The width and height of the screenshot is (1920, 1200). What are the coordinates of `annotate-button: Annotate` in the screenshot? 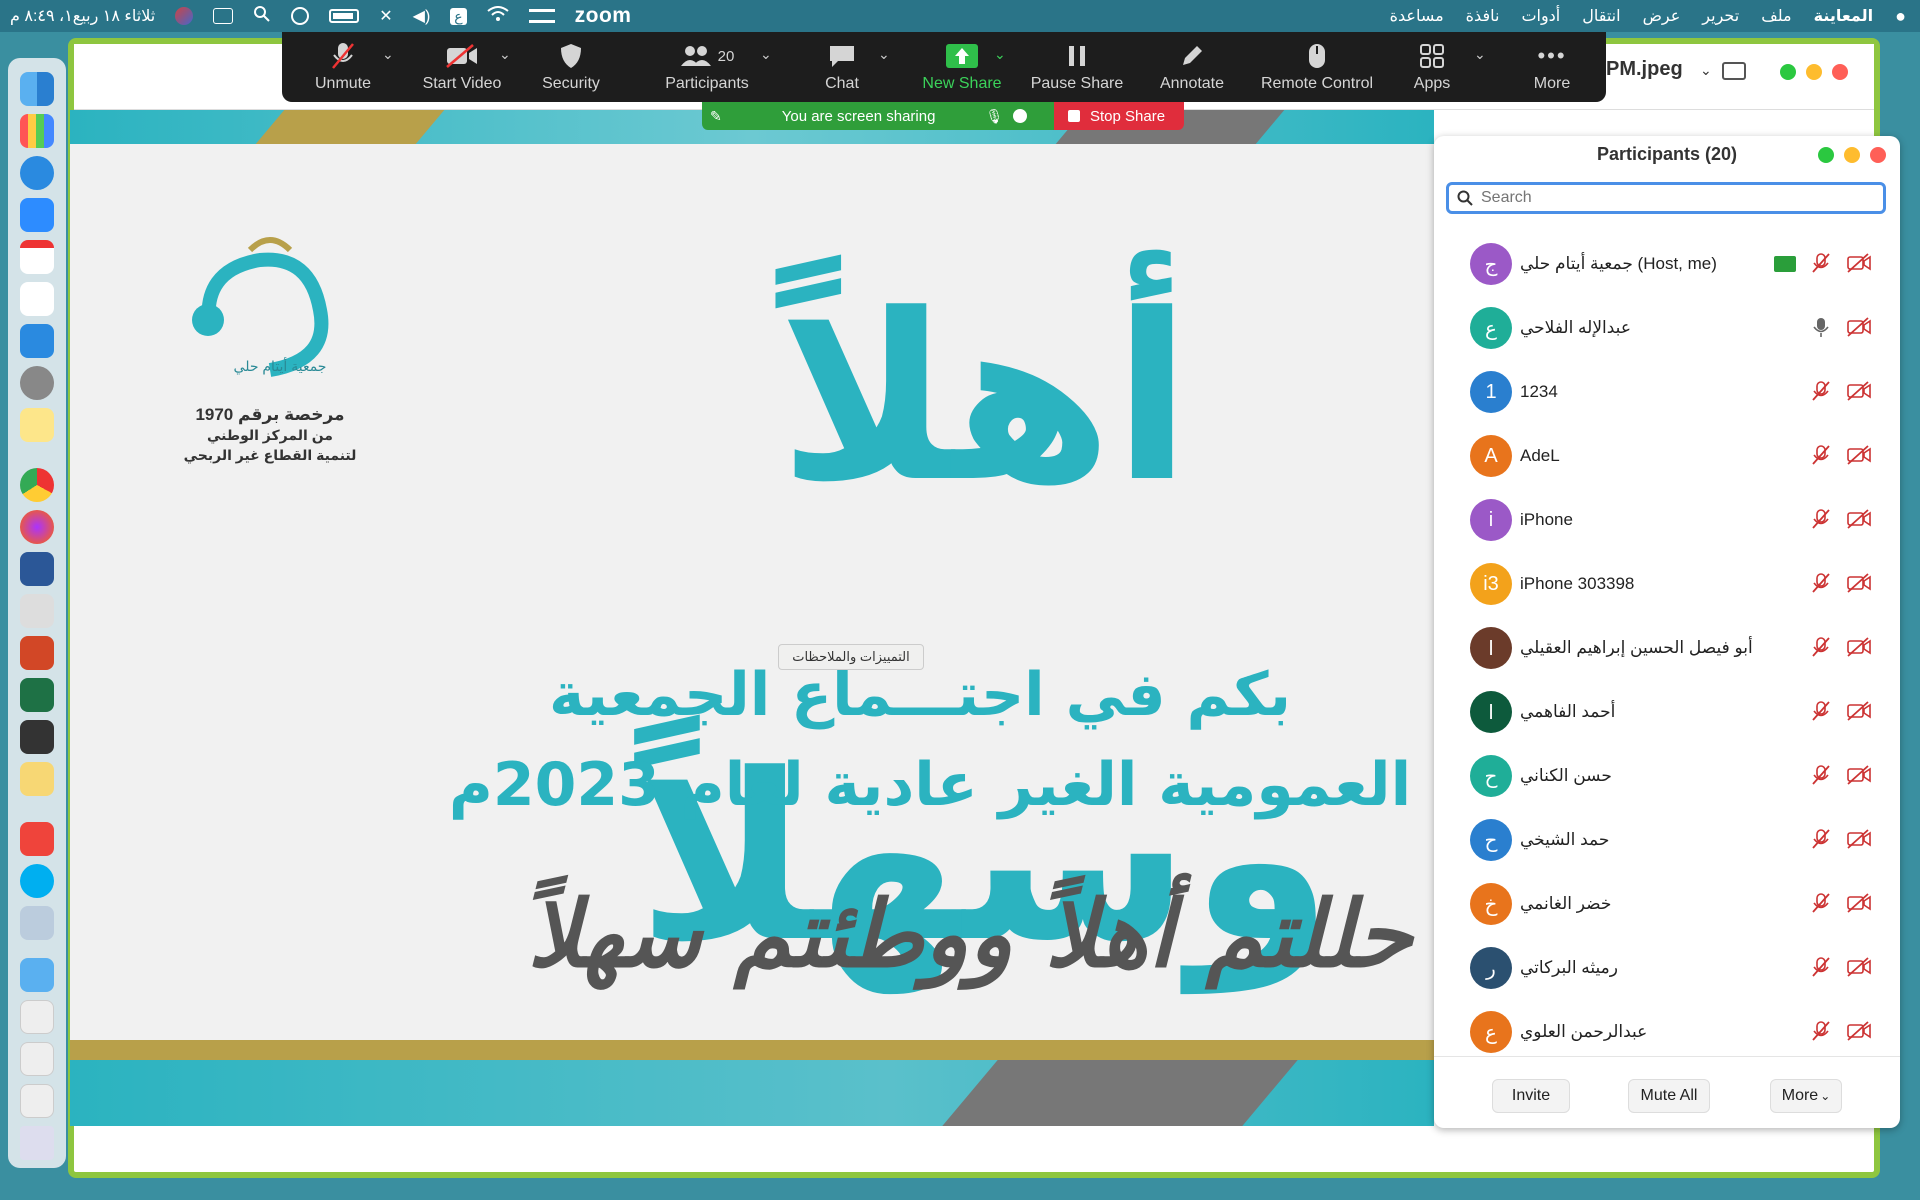 It's located at (1192, 67).